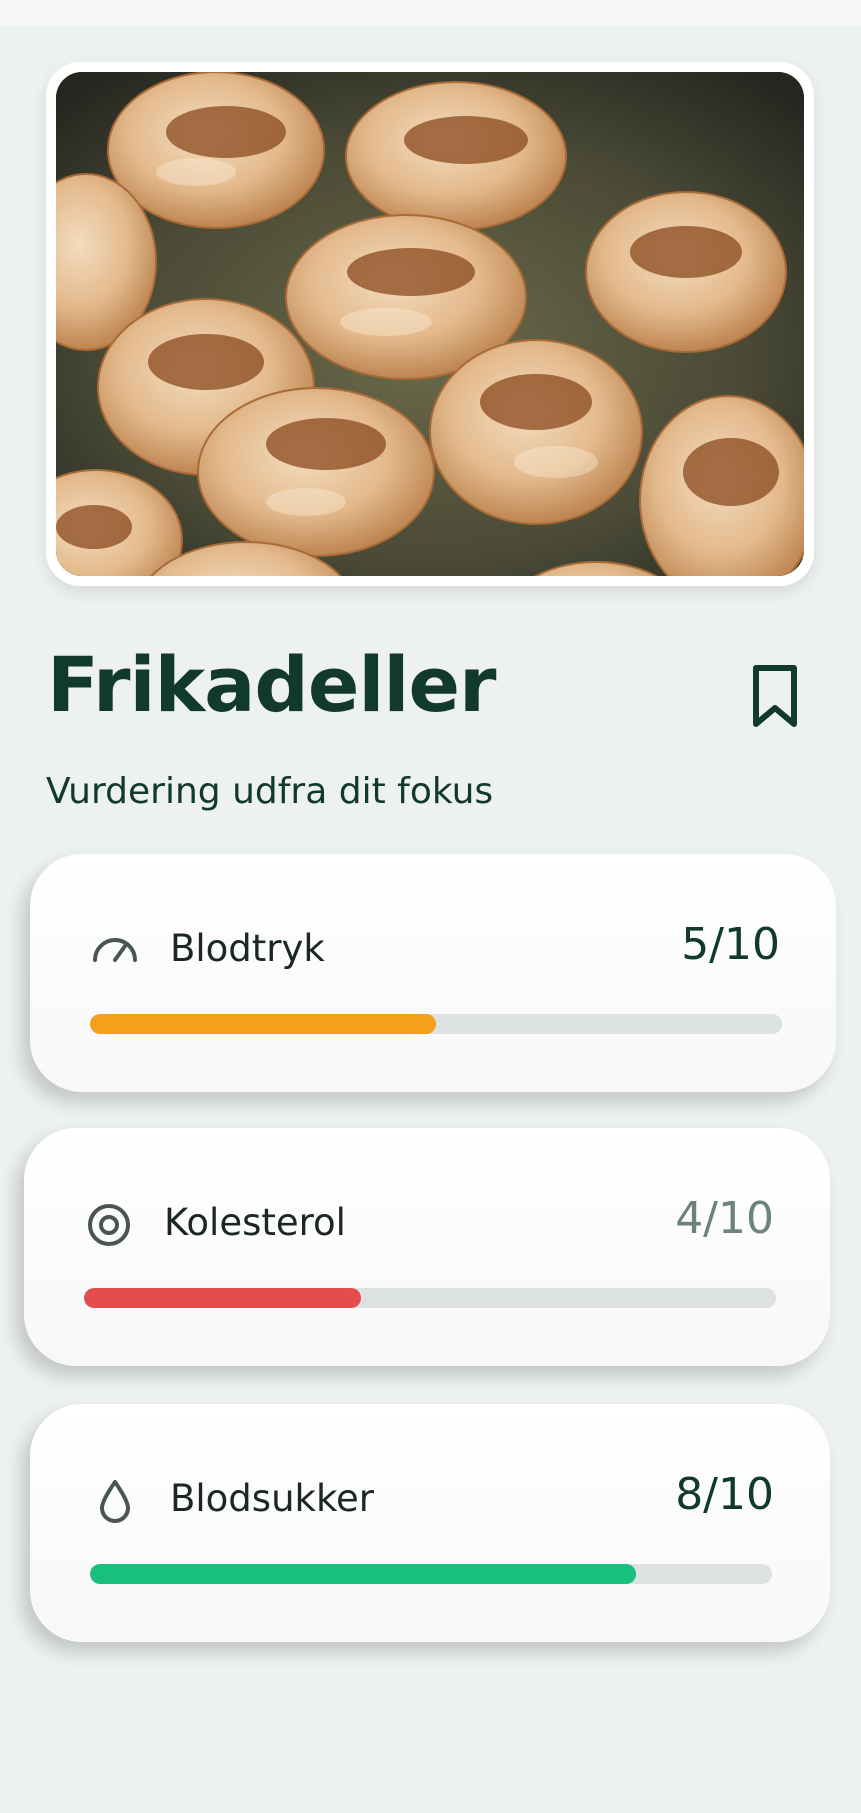 The width and height of the screenshot is (861, 1813). What do you see at coordinates (272, 1498) in the screenshot?
I see `rating-label: Blodsukker` at bounding box center [272, 1498].